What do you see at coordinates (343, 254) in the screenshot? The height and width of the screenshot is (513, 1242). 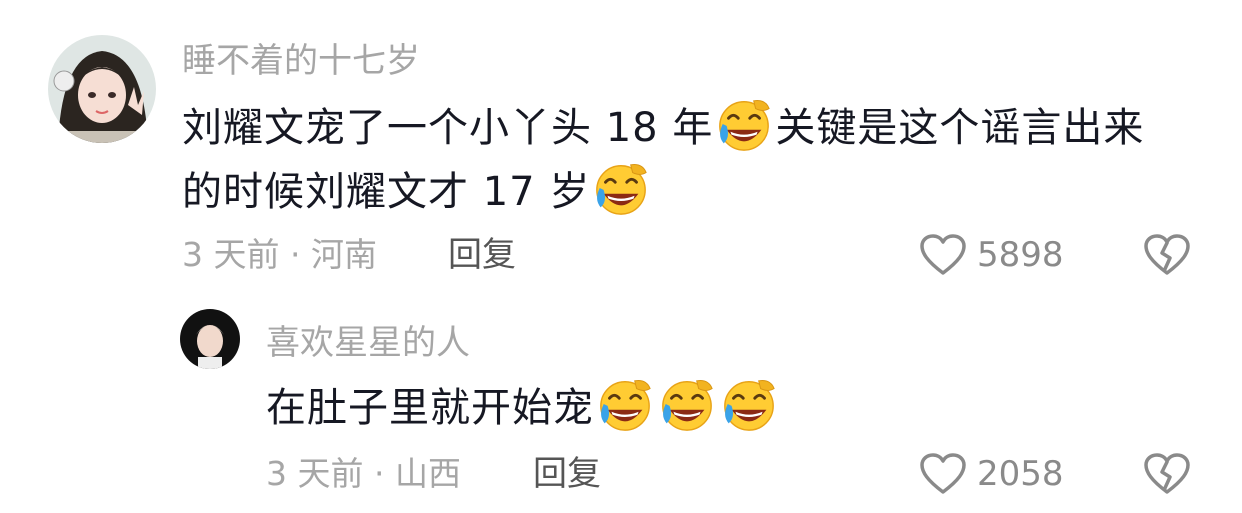 I see `comment-location: 河南` at bounding box center [343, 254].